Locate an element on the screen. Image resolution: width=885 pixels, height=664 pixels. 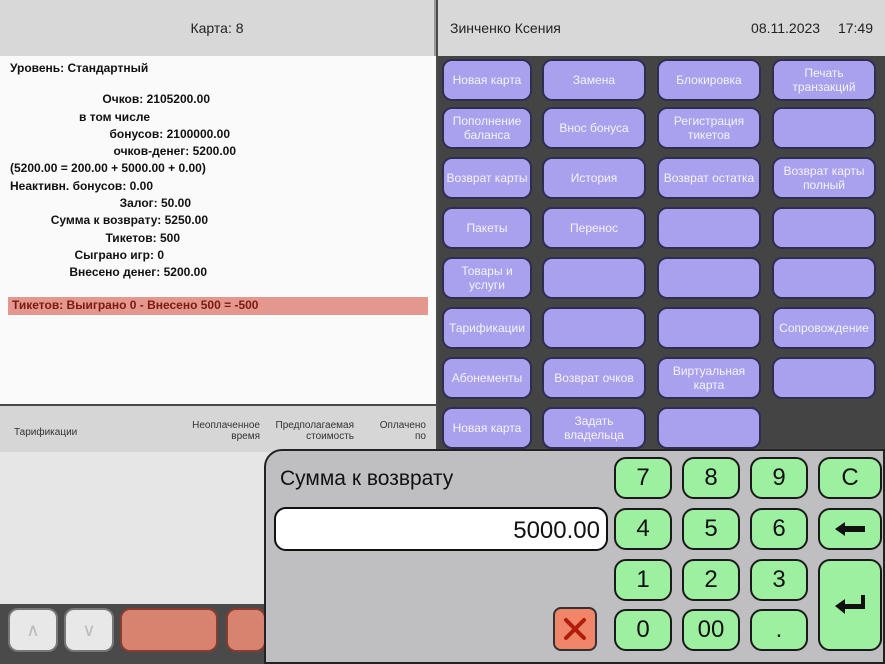
dialog-title: Сумма к возврату is located at coordinates (367, 478).